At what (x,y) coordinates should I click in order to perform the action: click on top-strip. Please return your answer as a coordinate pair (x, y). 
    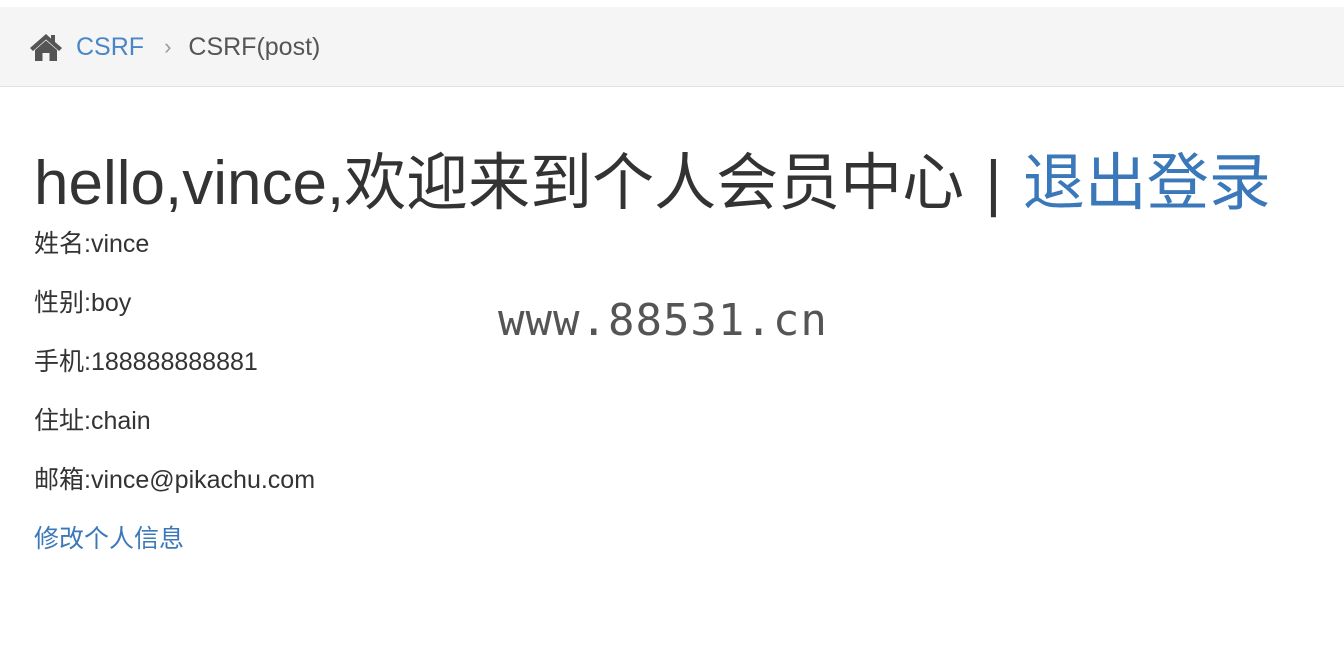
    Looking at the image, I should click on (672, 3).